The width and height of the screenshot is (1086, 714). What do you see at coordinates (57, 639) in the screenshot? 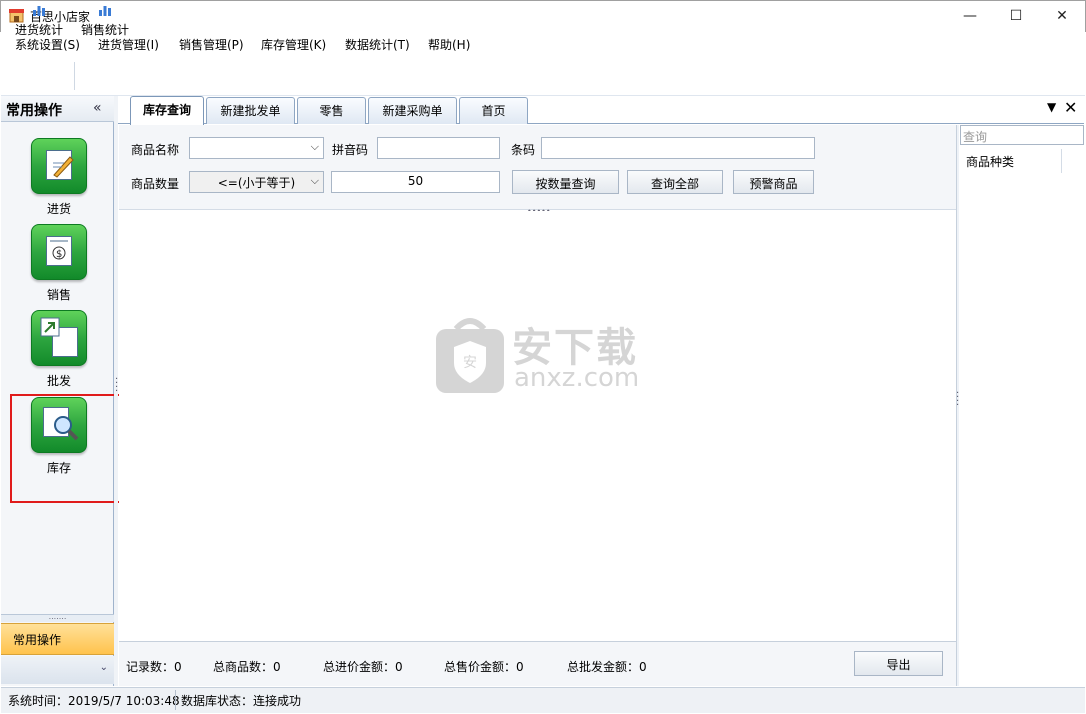
I see `nav-group-common: 常用操作` at bounding box center [57, 639].